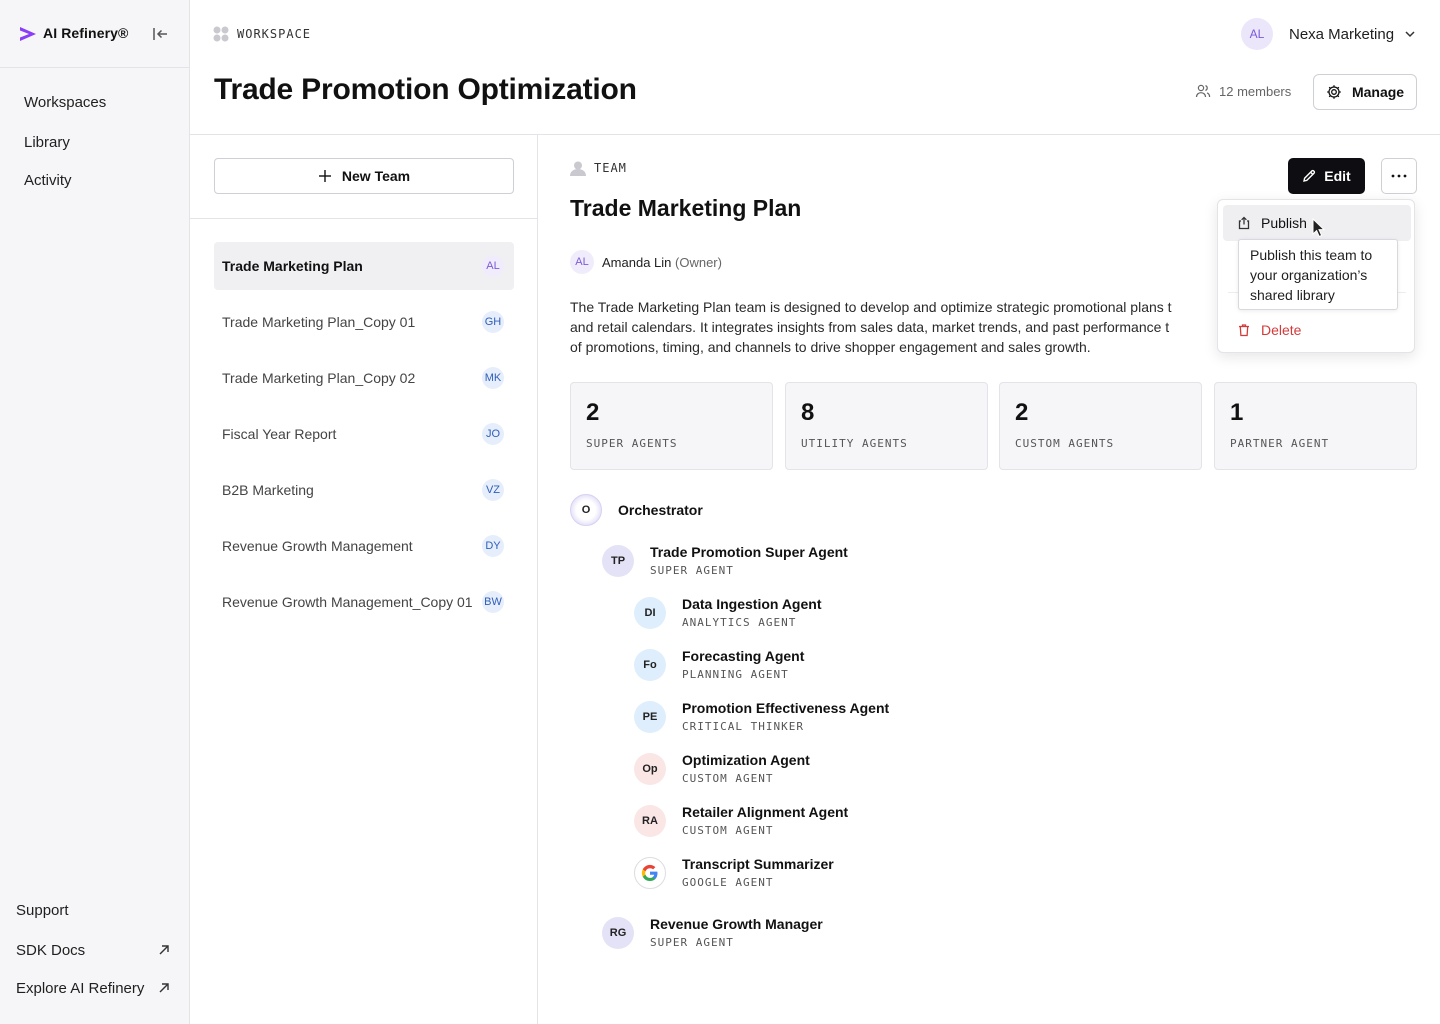 The height and width of the screenshot is (1024, 1440). I want to click on team-item-label: Revenue Growth Management, so click(317, 546).